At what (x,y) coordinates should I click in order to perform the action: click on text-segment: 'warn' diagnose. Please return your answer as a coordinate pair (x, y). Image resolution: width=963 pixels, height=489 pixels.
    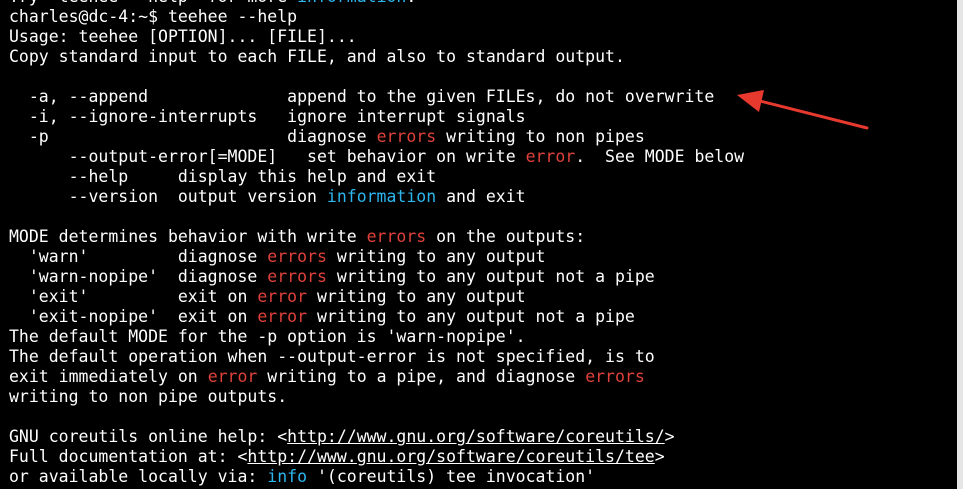
    Looking at the image, I should click on (138, 256).